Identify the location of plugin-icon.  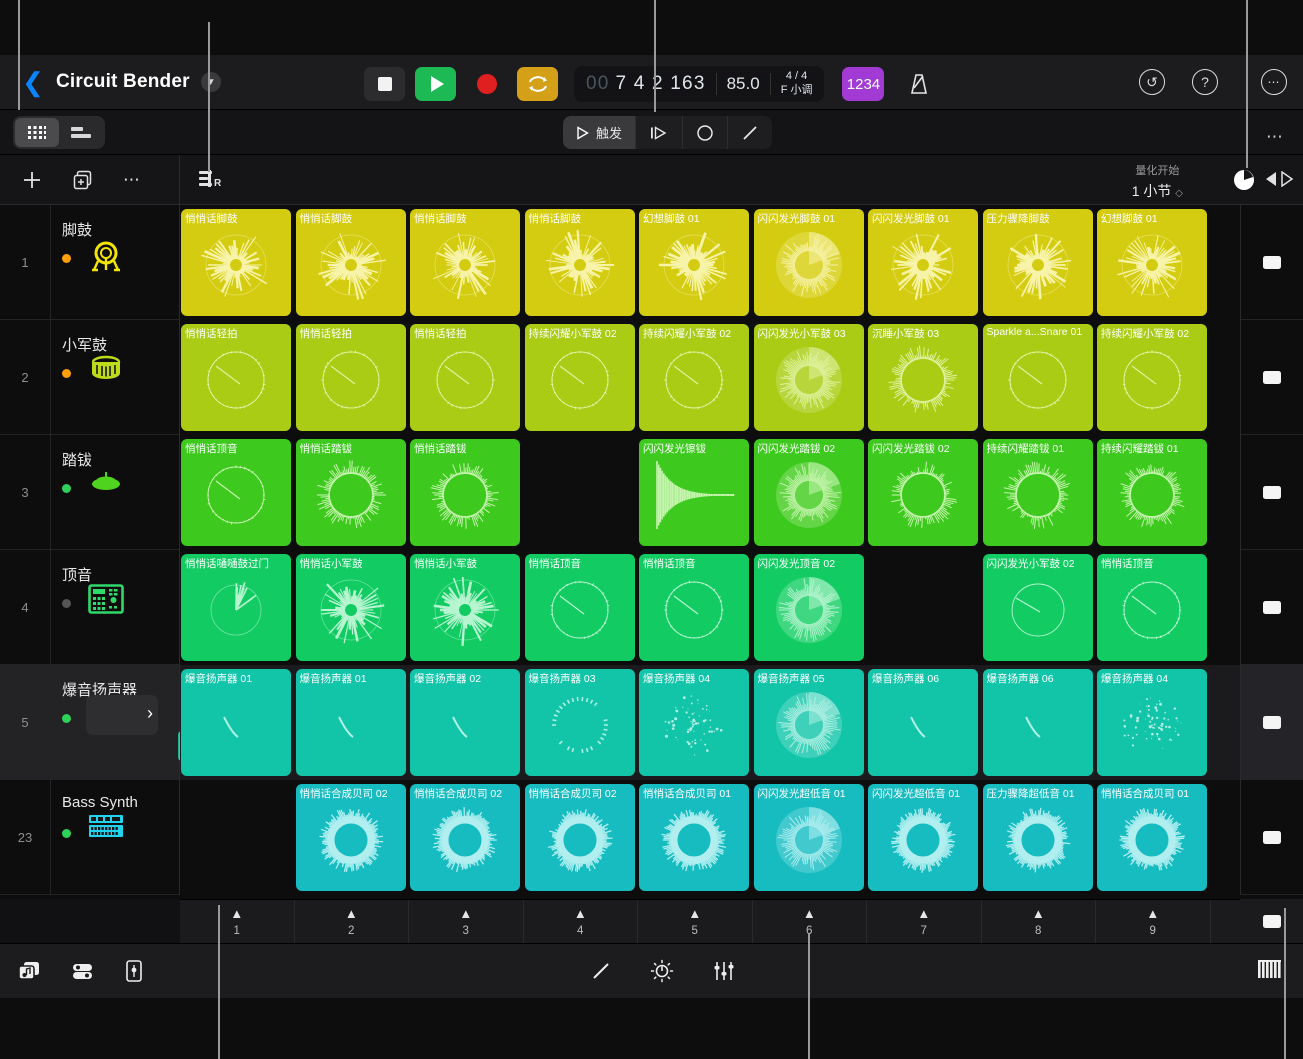
(134, 971).